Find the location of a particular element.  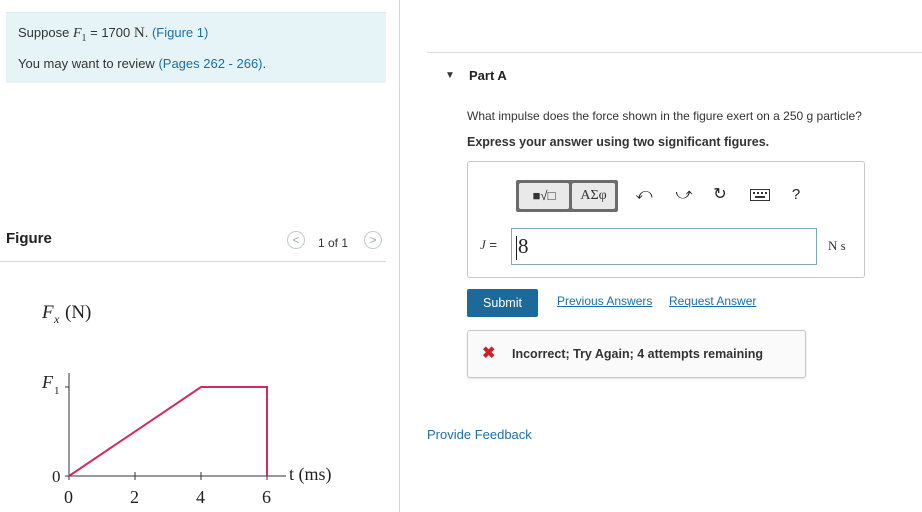

x-ticks: 0 2 4 6 is located at coordinates (167, 489).